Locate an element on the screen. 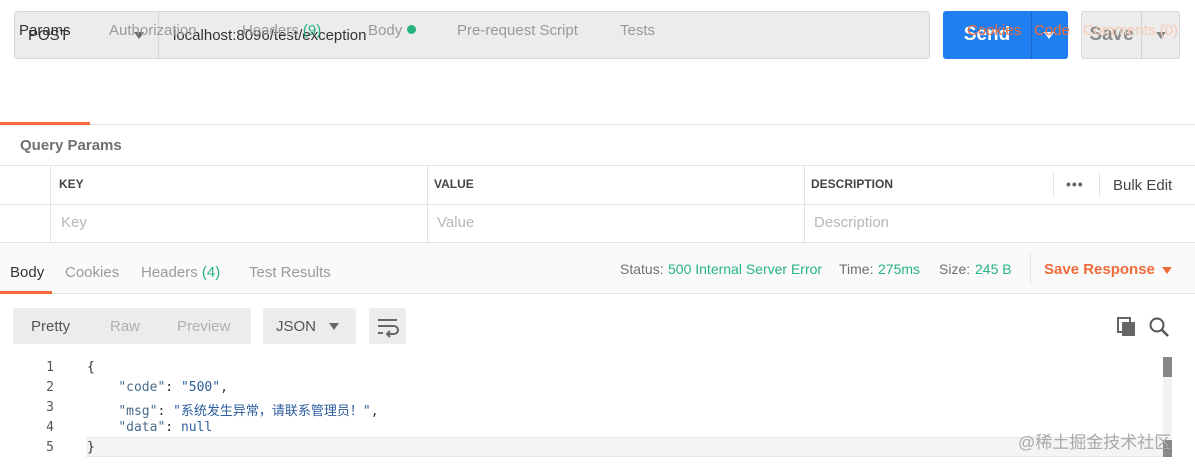 The image size is (1195, 464). description-input: Description is located at coordinates (851, 222).